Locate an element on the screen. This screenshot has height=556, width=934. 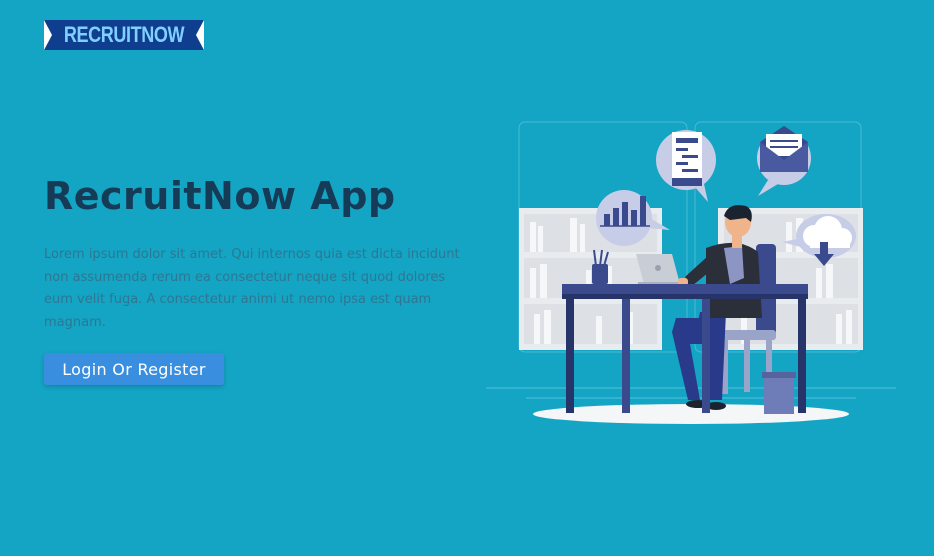
trash-bin-icon is located at coordinates (779, 393).